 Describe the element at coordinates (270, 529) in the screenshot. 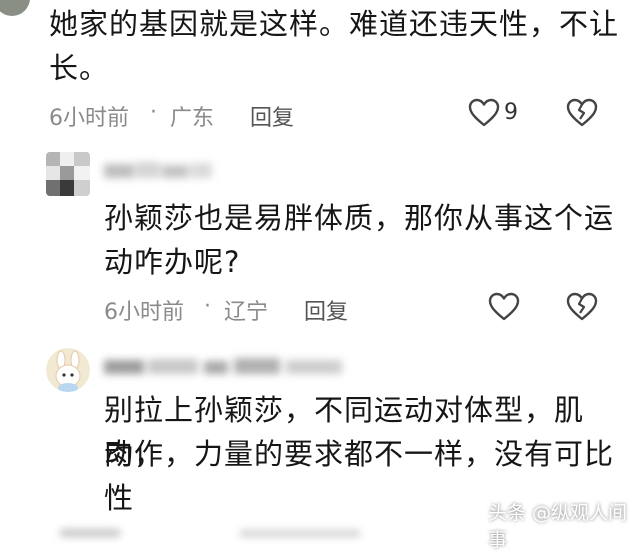

I see `next-comment-fragment` at that location.